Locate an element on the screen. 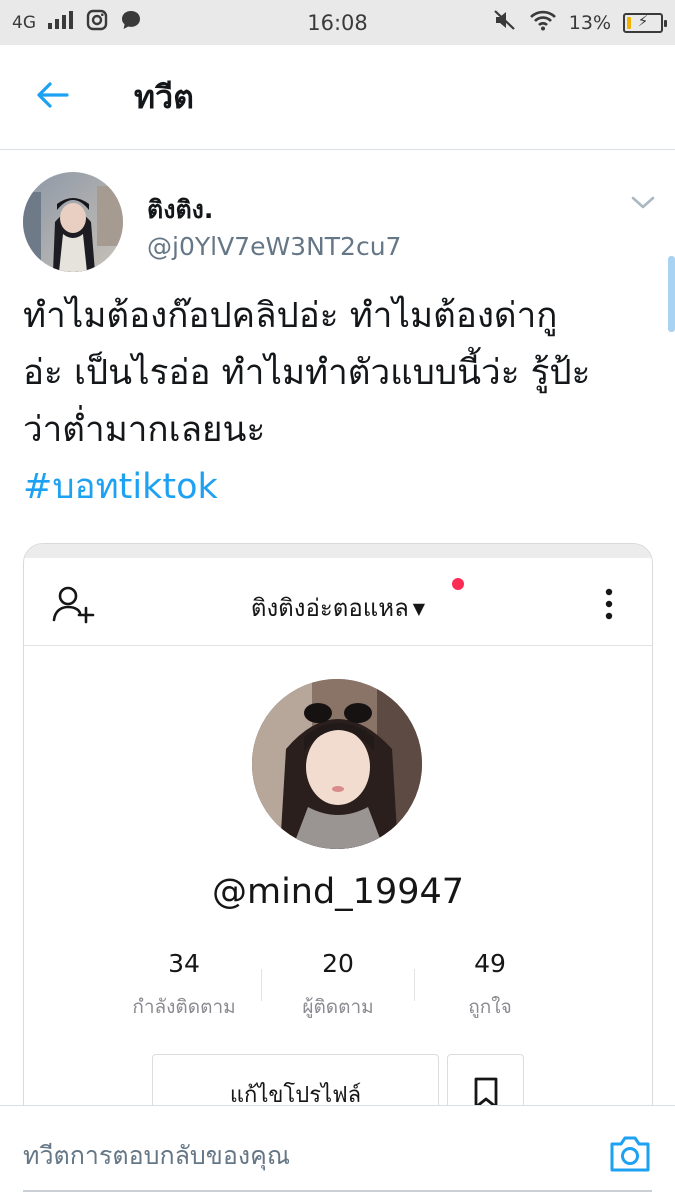  stat-value: 34 is located at coordinates (184, 963).